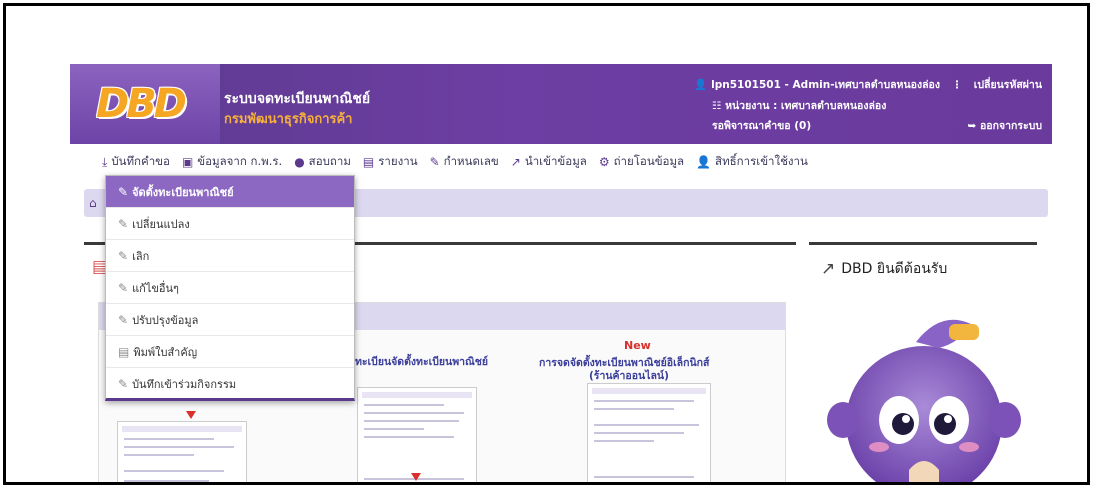  What do you see at coordinates (187, 162) in the screenshot?
I see `monitor-icon: ▣` at bounding box center [187, 162].